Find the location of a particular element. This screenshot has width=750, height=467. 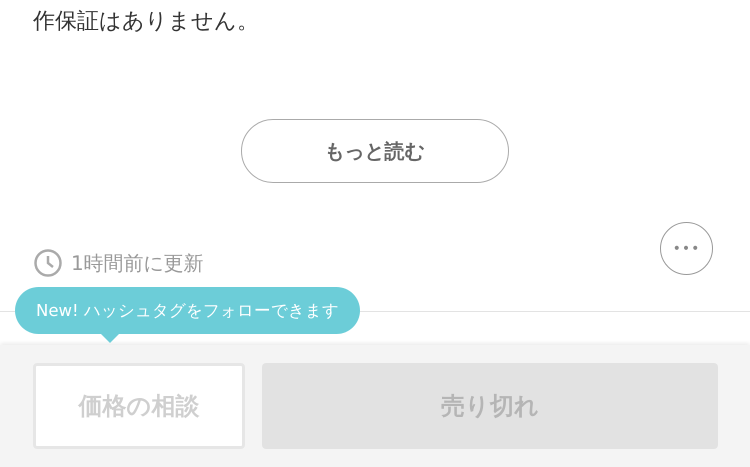

description-text: 作保証はありません。 is located at coordinates (146, 22).